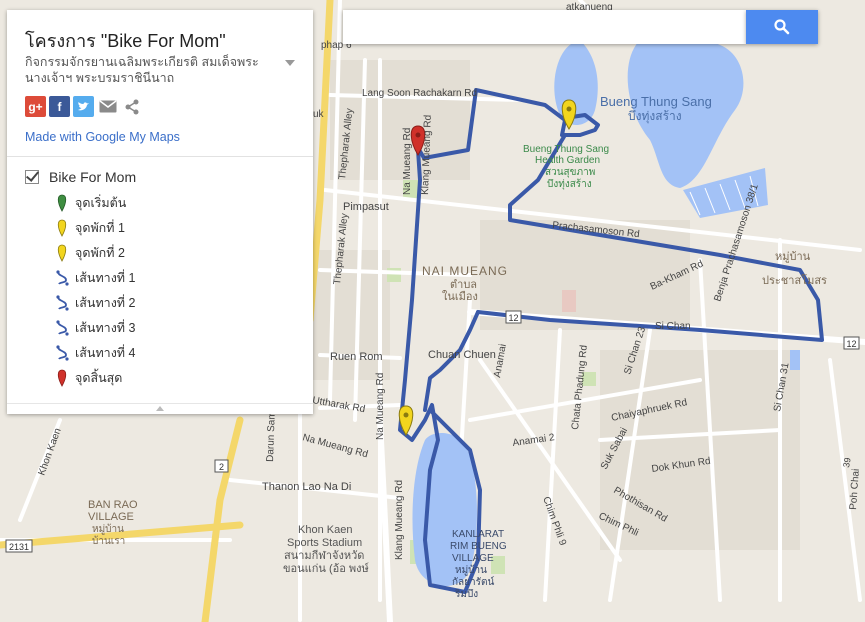 This screenshot has height=622, width=865. I want to click on divider, so click(160, 156).